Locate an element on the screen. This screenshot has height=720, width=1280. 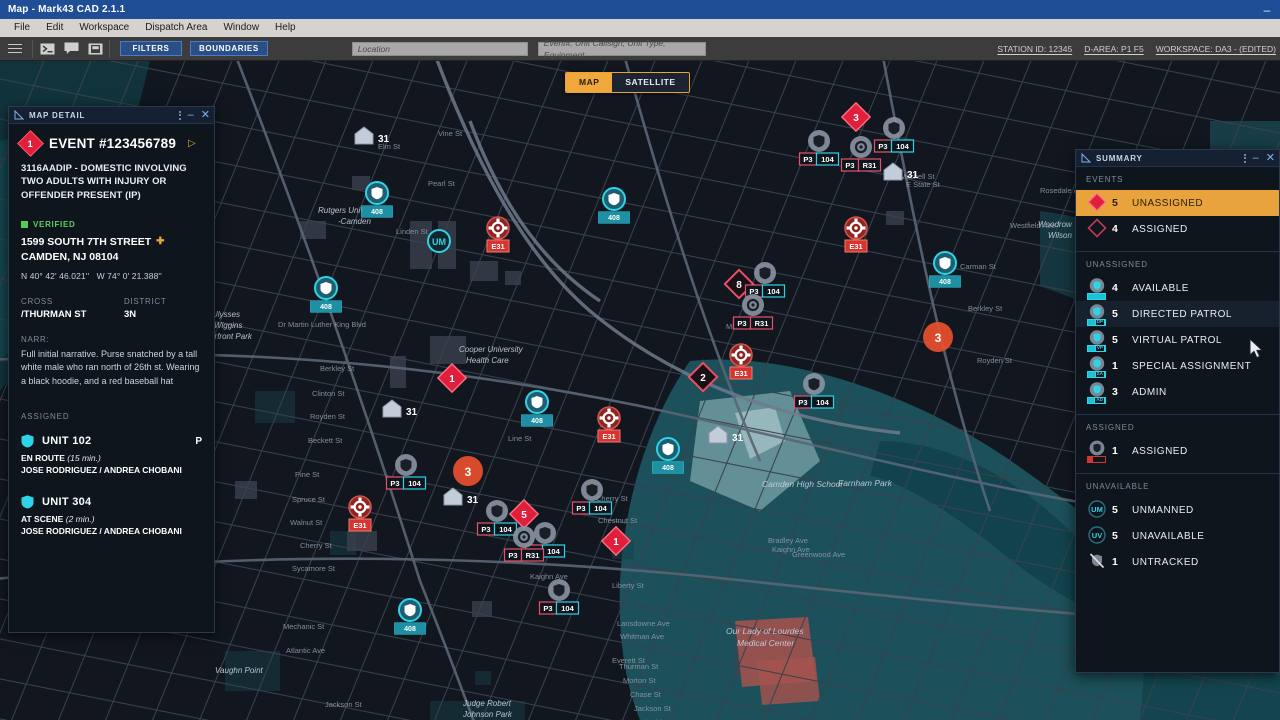
menu-item-edit: Edit is located at coordinates (54, 28).